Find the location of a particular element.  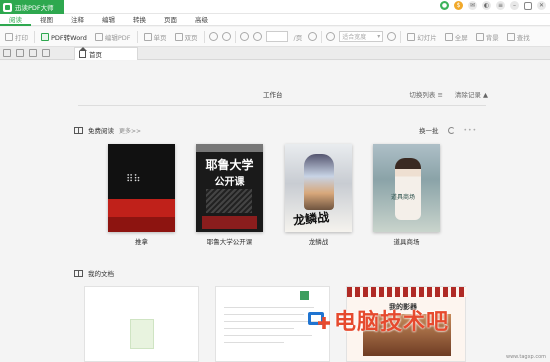

book-cover-title: 道具商场 is located at coordinates (403, 197).